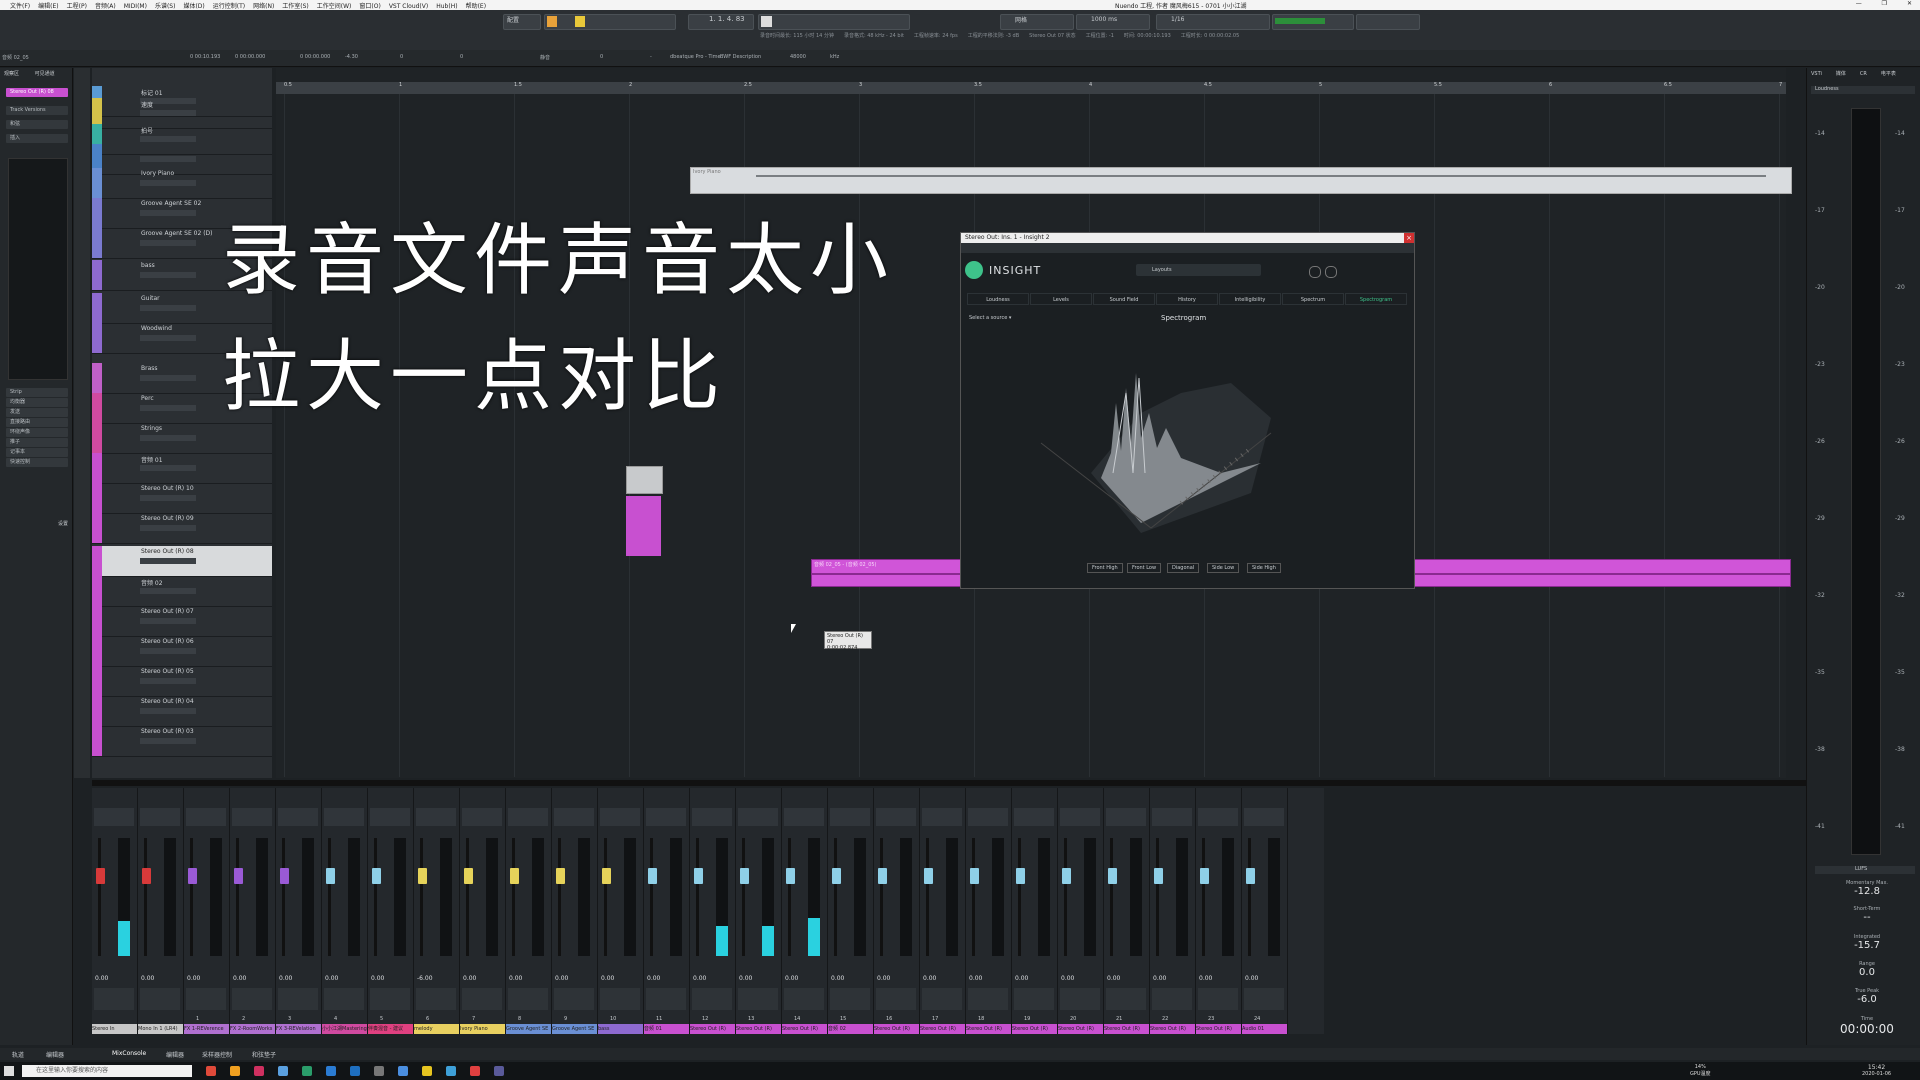  Describe the element at coordinates (295, 6) in the screenshot. I see `menu-item: 工作室(S)` at that location.